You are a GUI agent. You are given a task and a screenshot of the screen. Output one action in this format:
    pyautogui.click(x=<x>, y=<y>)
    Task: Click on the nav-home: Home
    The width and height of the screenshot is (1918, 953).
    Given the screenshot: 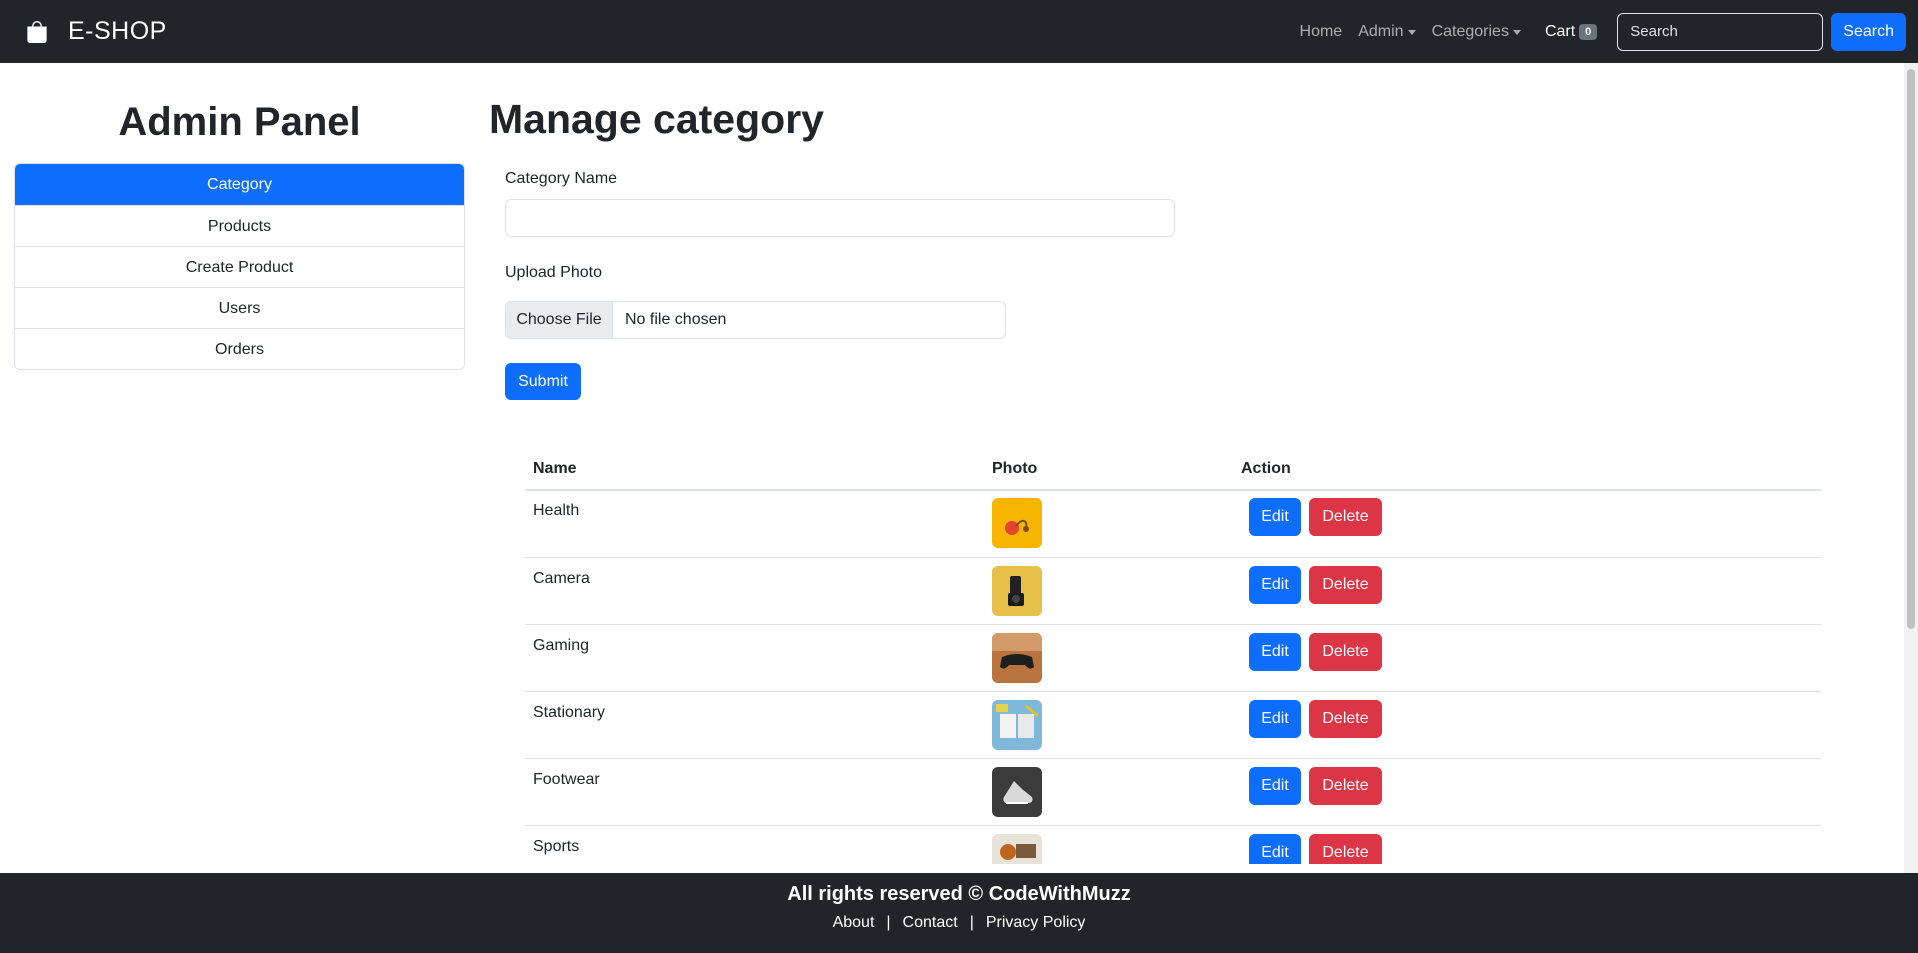 What is the action you would take?
    pyautogui.click(x=1321, y=32)
    